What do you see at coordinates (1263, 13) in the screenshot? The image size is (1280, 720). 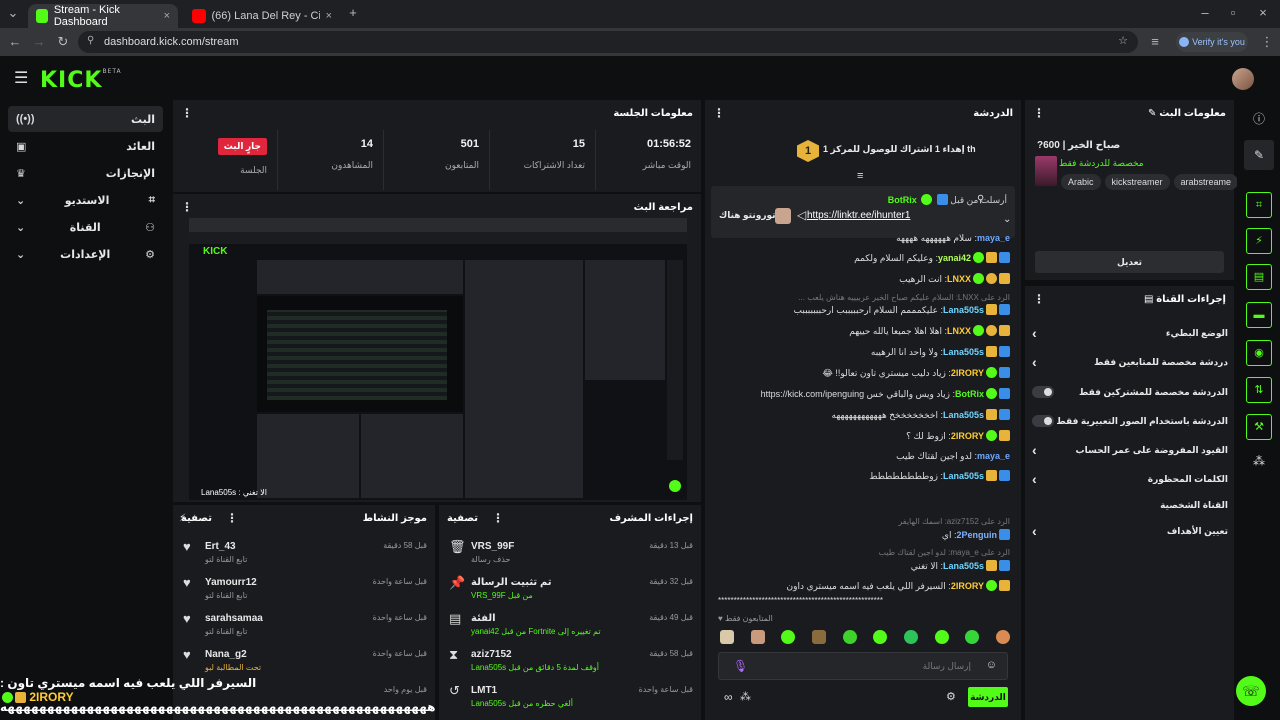 I see `window-close-icon: ×` at bounding box center [1263, 13].